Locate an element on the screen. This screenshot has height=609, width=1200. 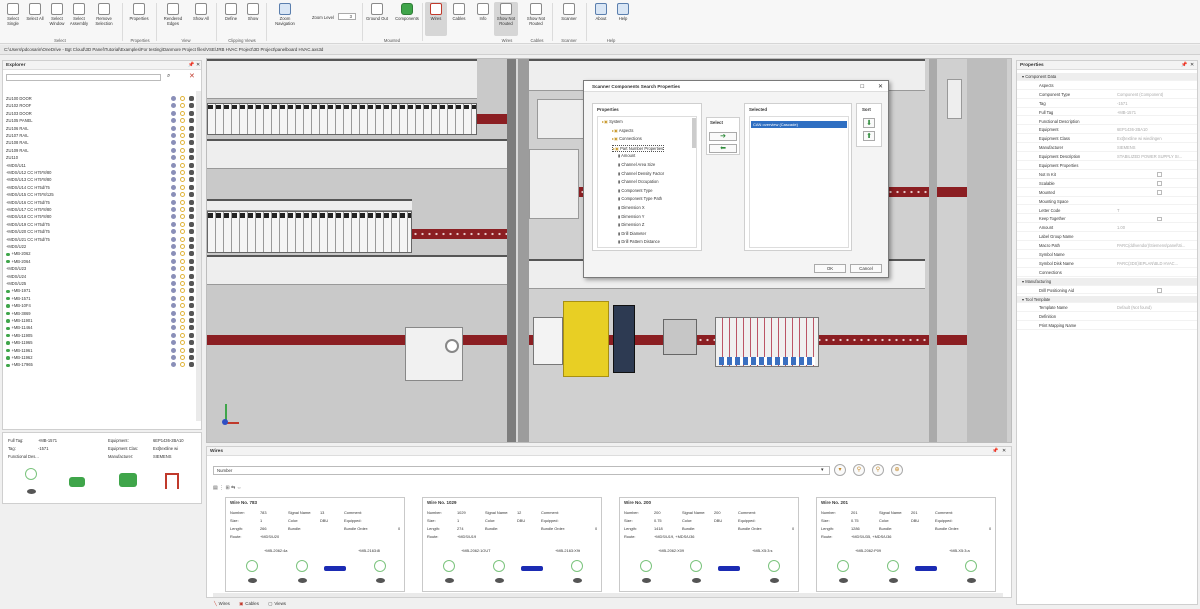
tree-item: +MB-11962 is located at coordinates (19, 357).